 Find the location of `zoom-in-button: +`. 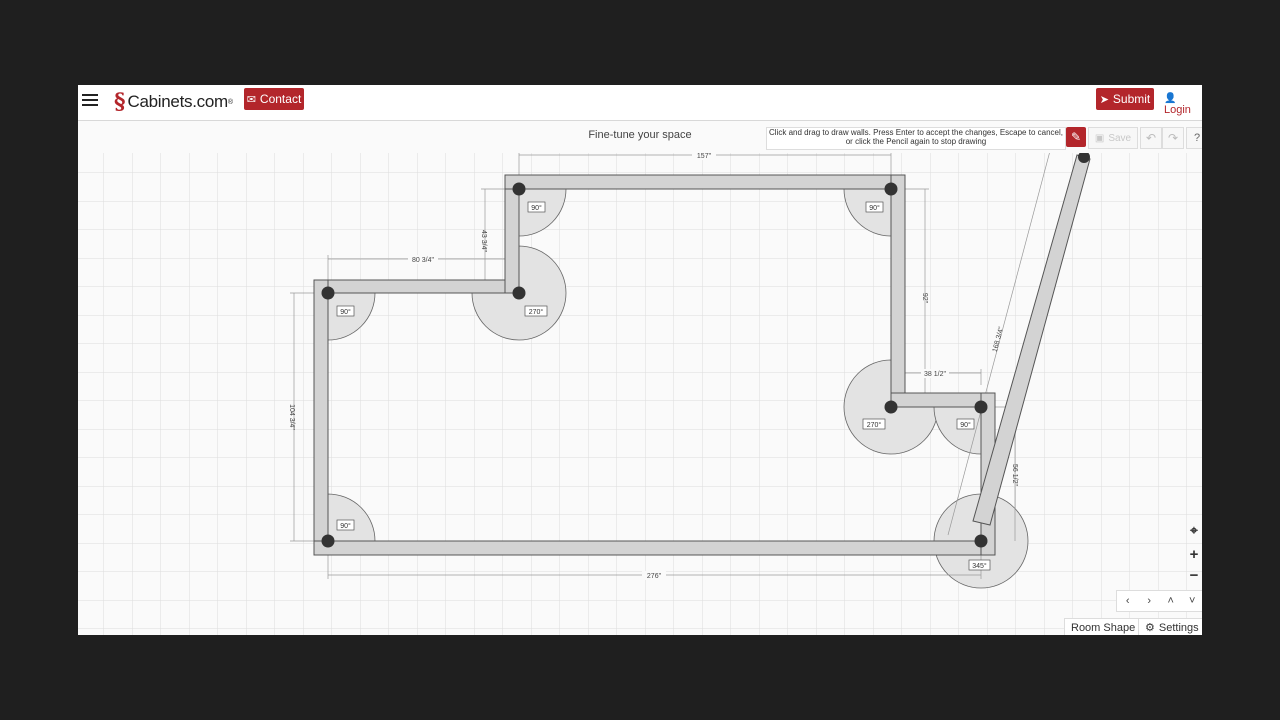

zoom-in-button: + is located at coordinates (1193, 554).